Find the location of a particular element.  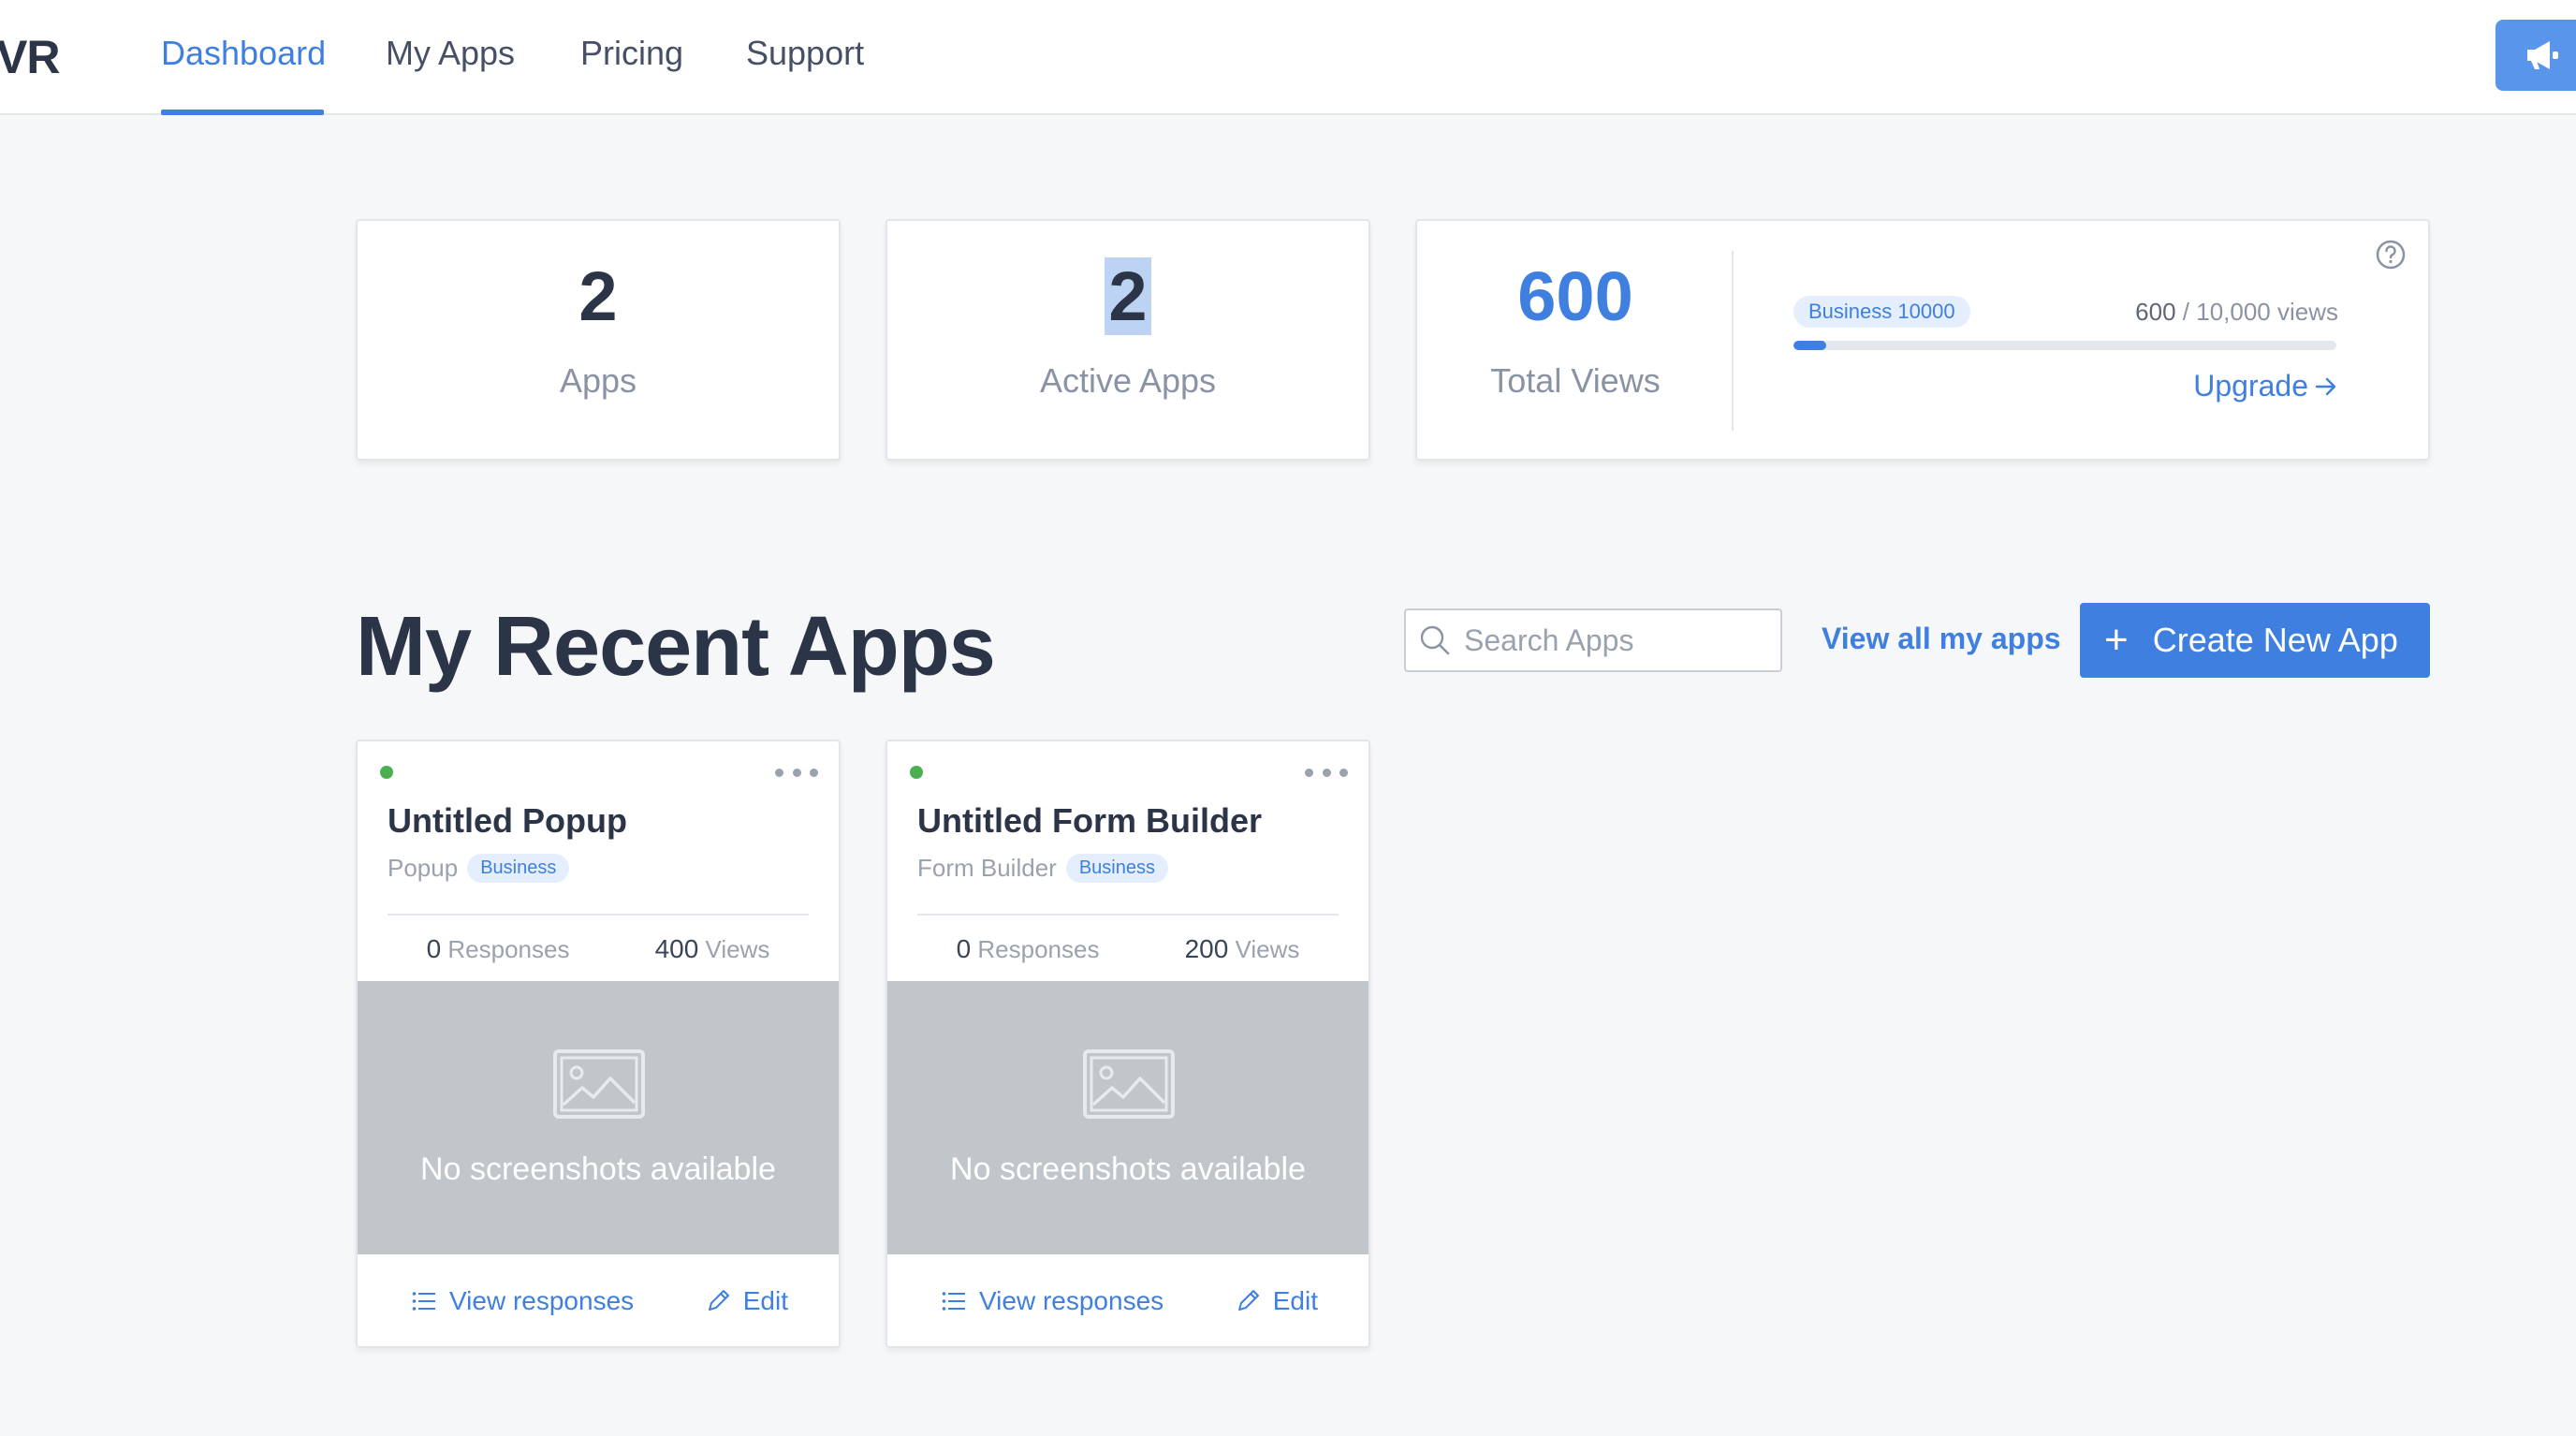

upgrade-link: Upgrade is located at coordinates (2265, 386).